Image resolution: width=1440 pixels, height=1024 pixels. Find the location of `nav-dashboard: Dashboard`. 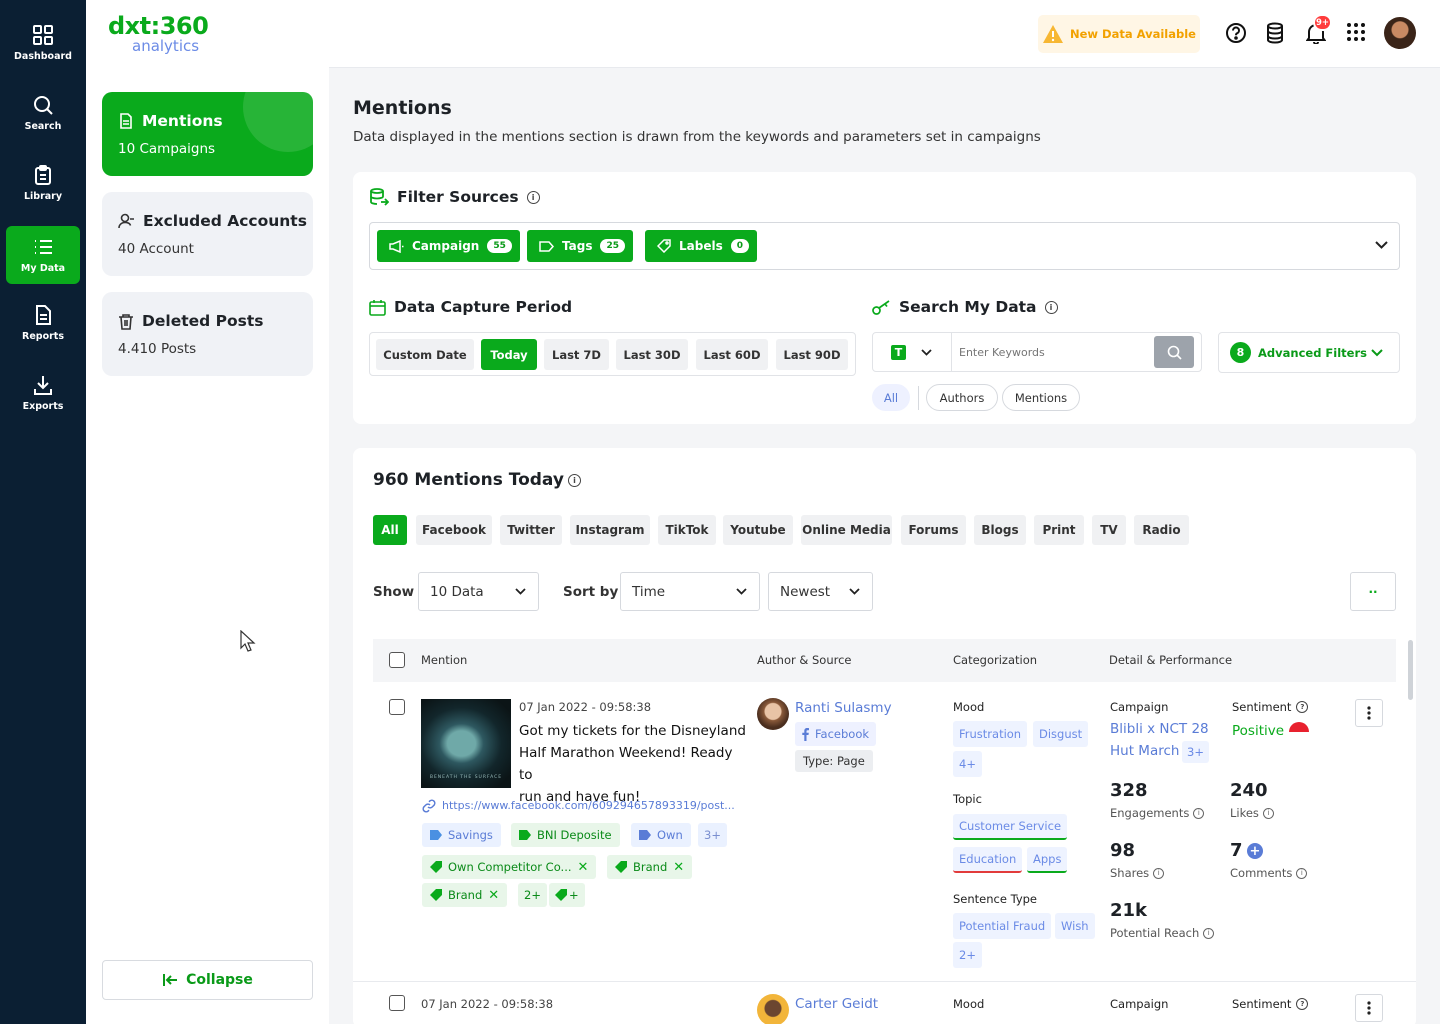

nav-dashboard: Dashboard is located at coordinates (43, 43).